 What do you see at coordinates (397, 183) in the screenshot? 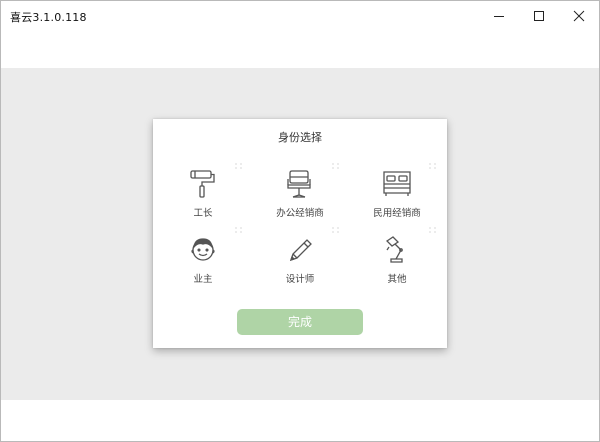
I see `bed-icon` at bounding box center [397, 183].